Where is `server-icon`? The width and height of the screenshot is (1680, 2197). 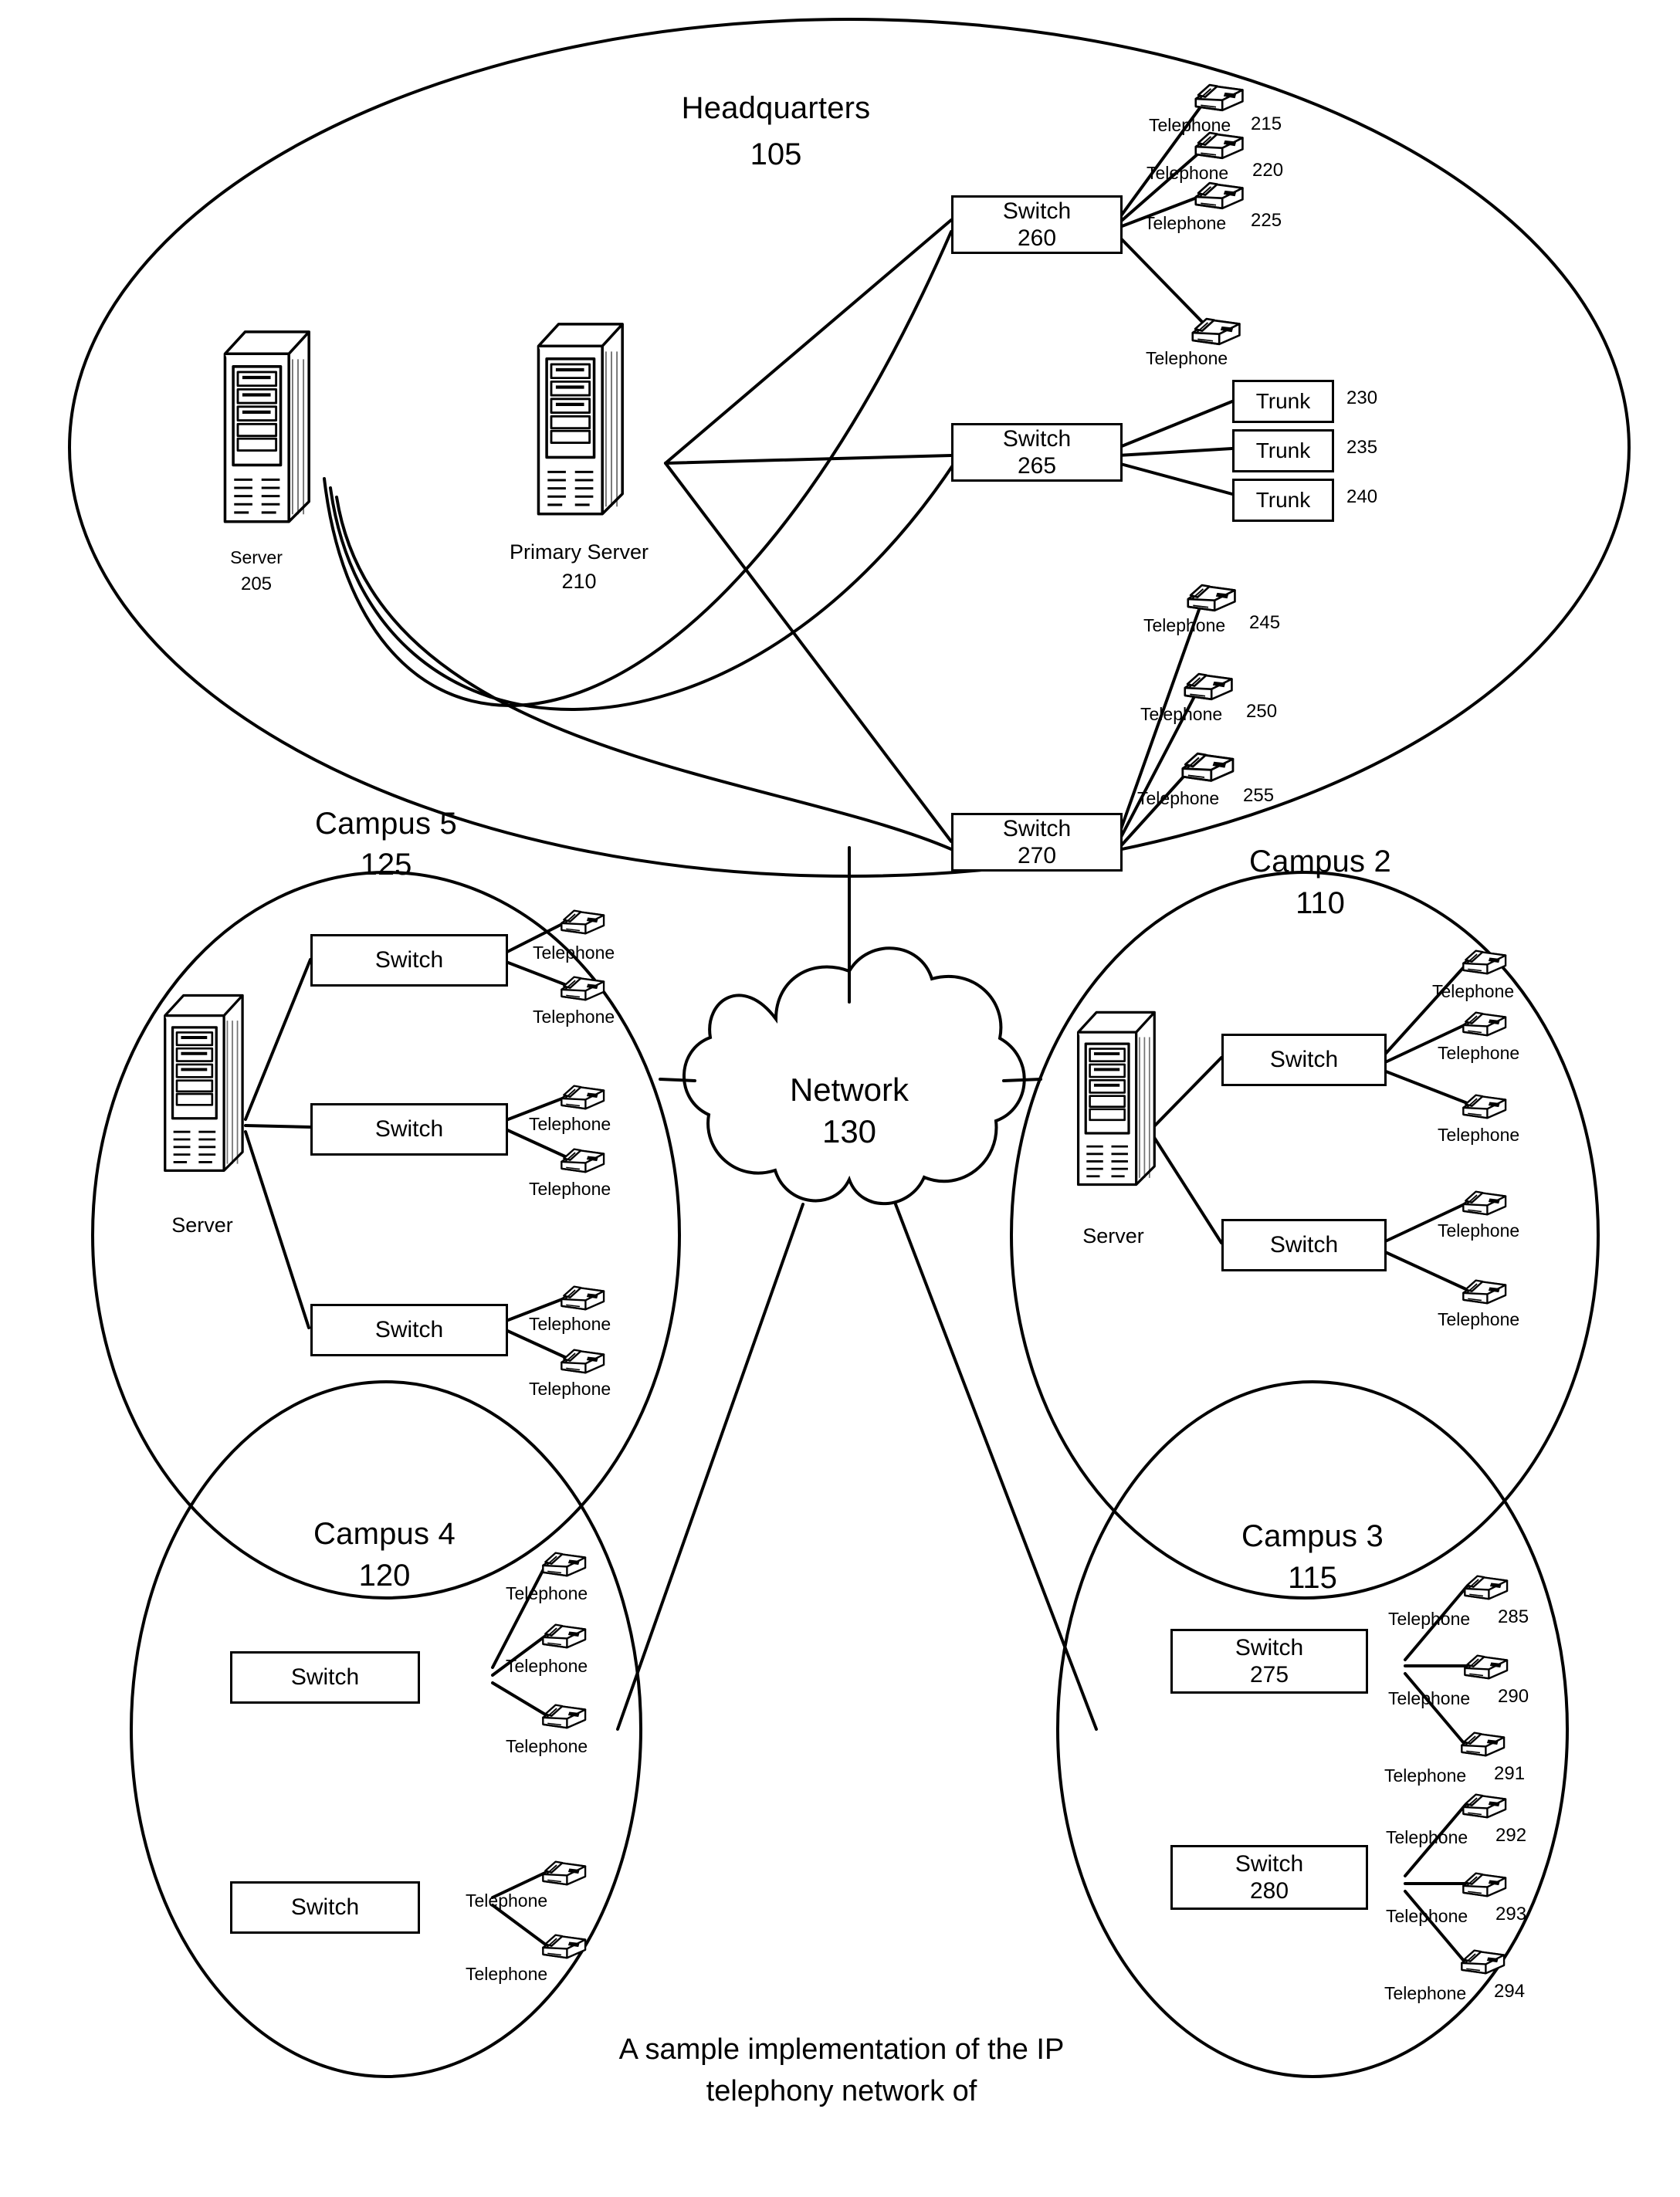
server-icon is located at coordinates (267, 427).